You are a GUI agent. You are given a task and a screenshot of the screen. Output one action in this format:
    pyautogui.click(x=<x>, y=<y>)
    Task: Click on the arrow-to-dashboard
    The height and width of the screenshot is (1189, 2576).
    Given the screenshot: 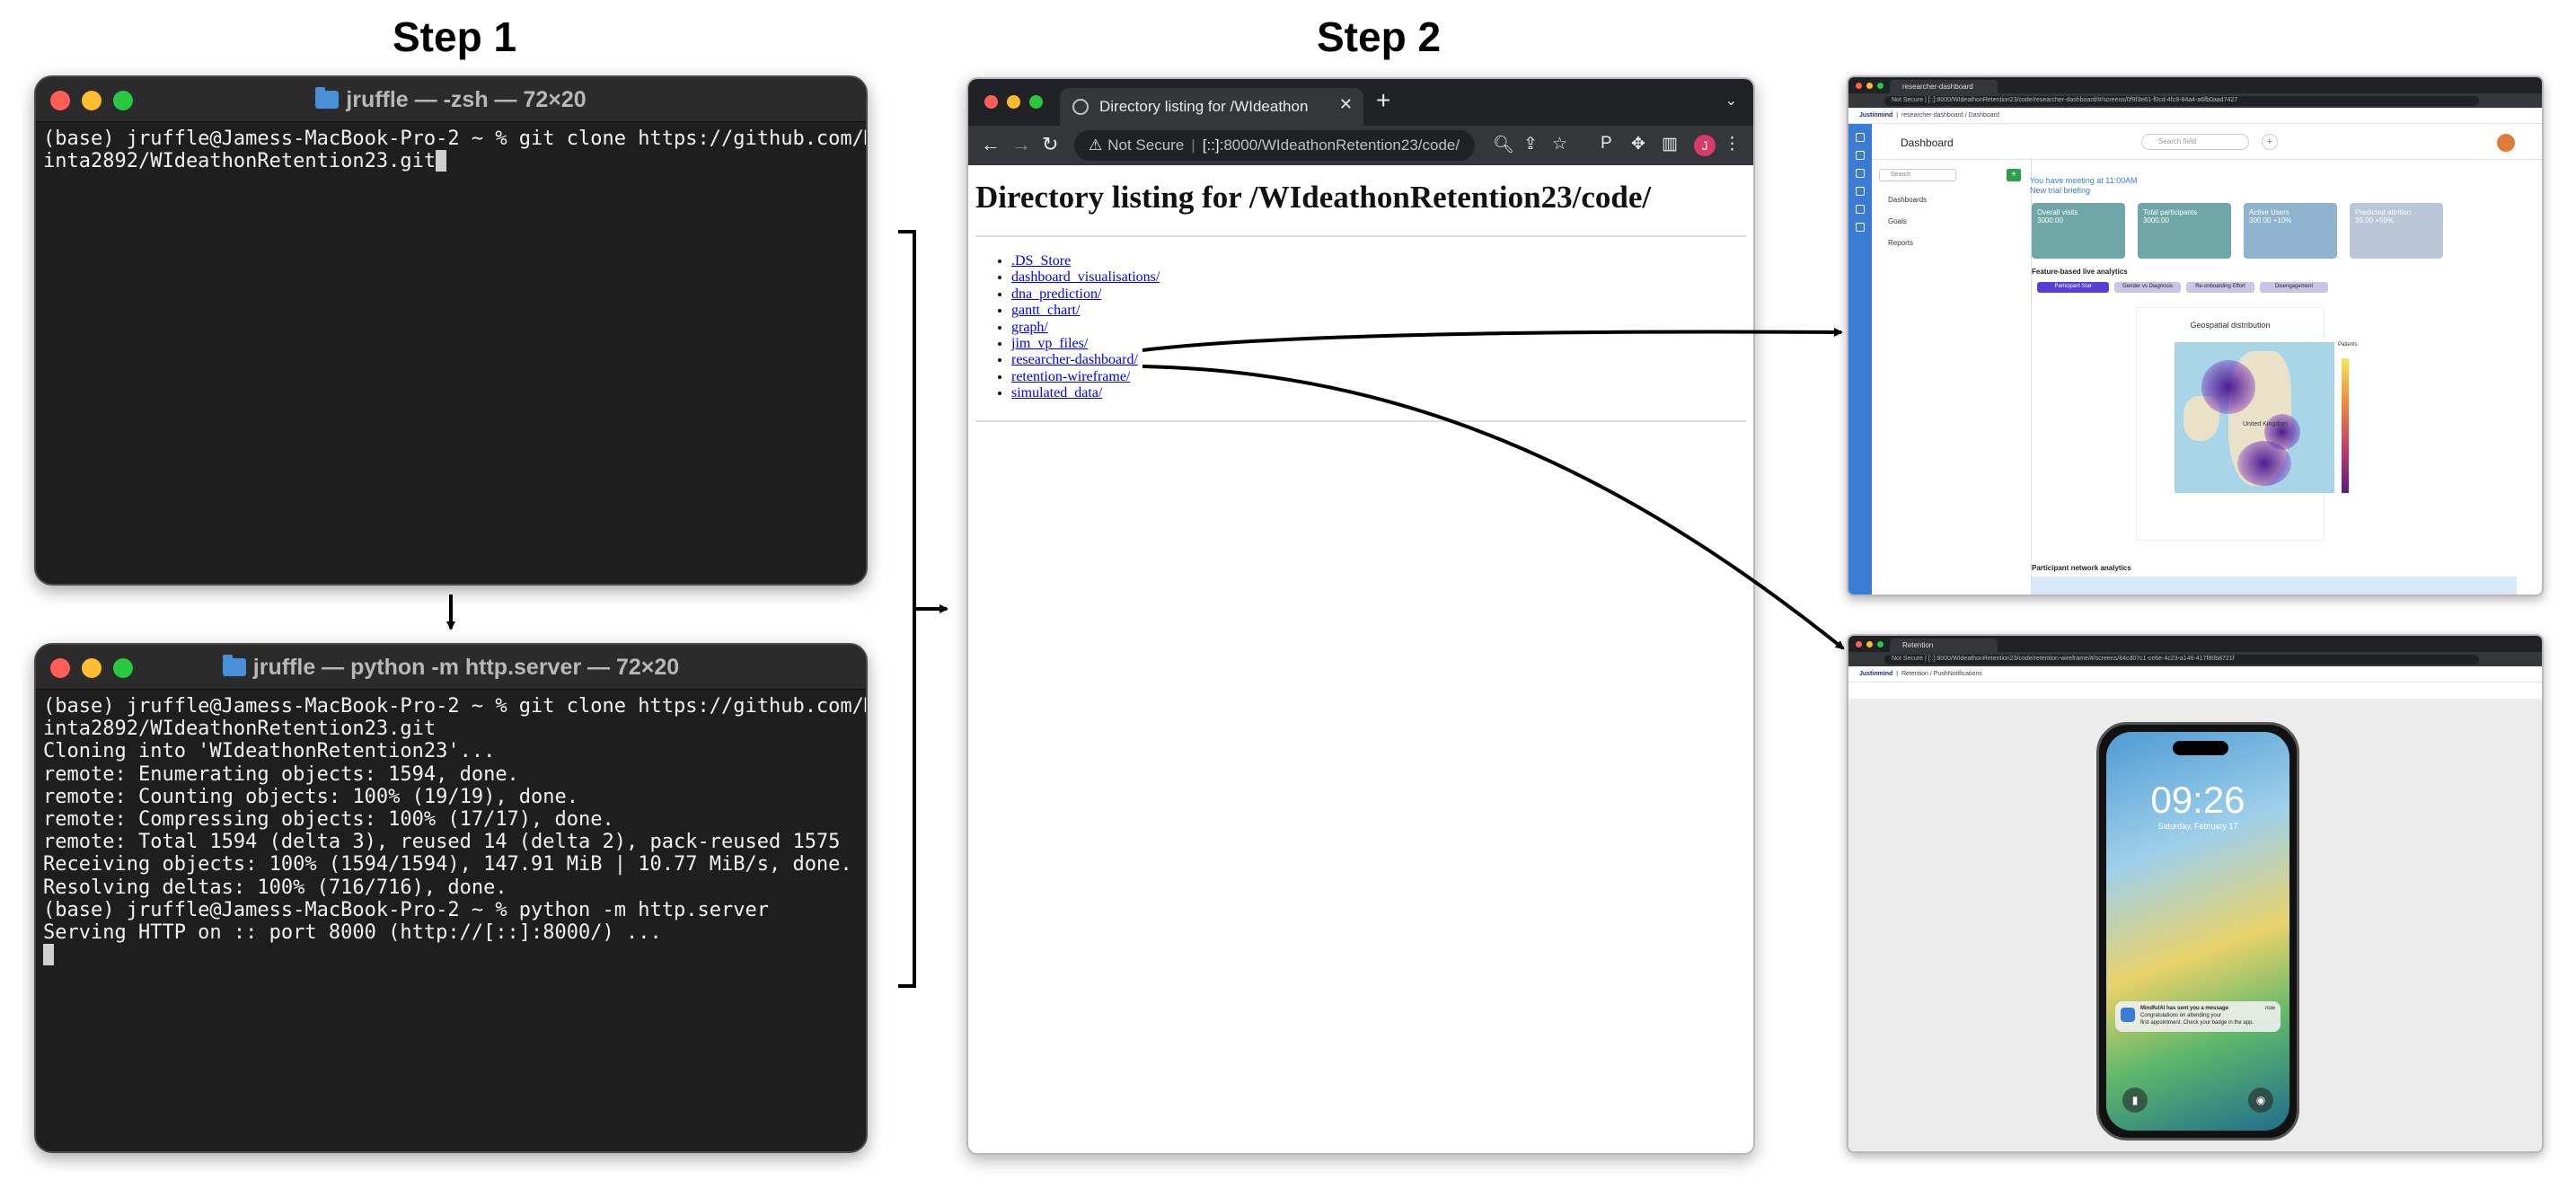 What is the action you would take?
    pyautogui.click(x=1492, y=339)
    